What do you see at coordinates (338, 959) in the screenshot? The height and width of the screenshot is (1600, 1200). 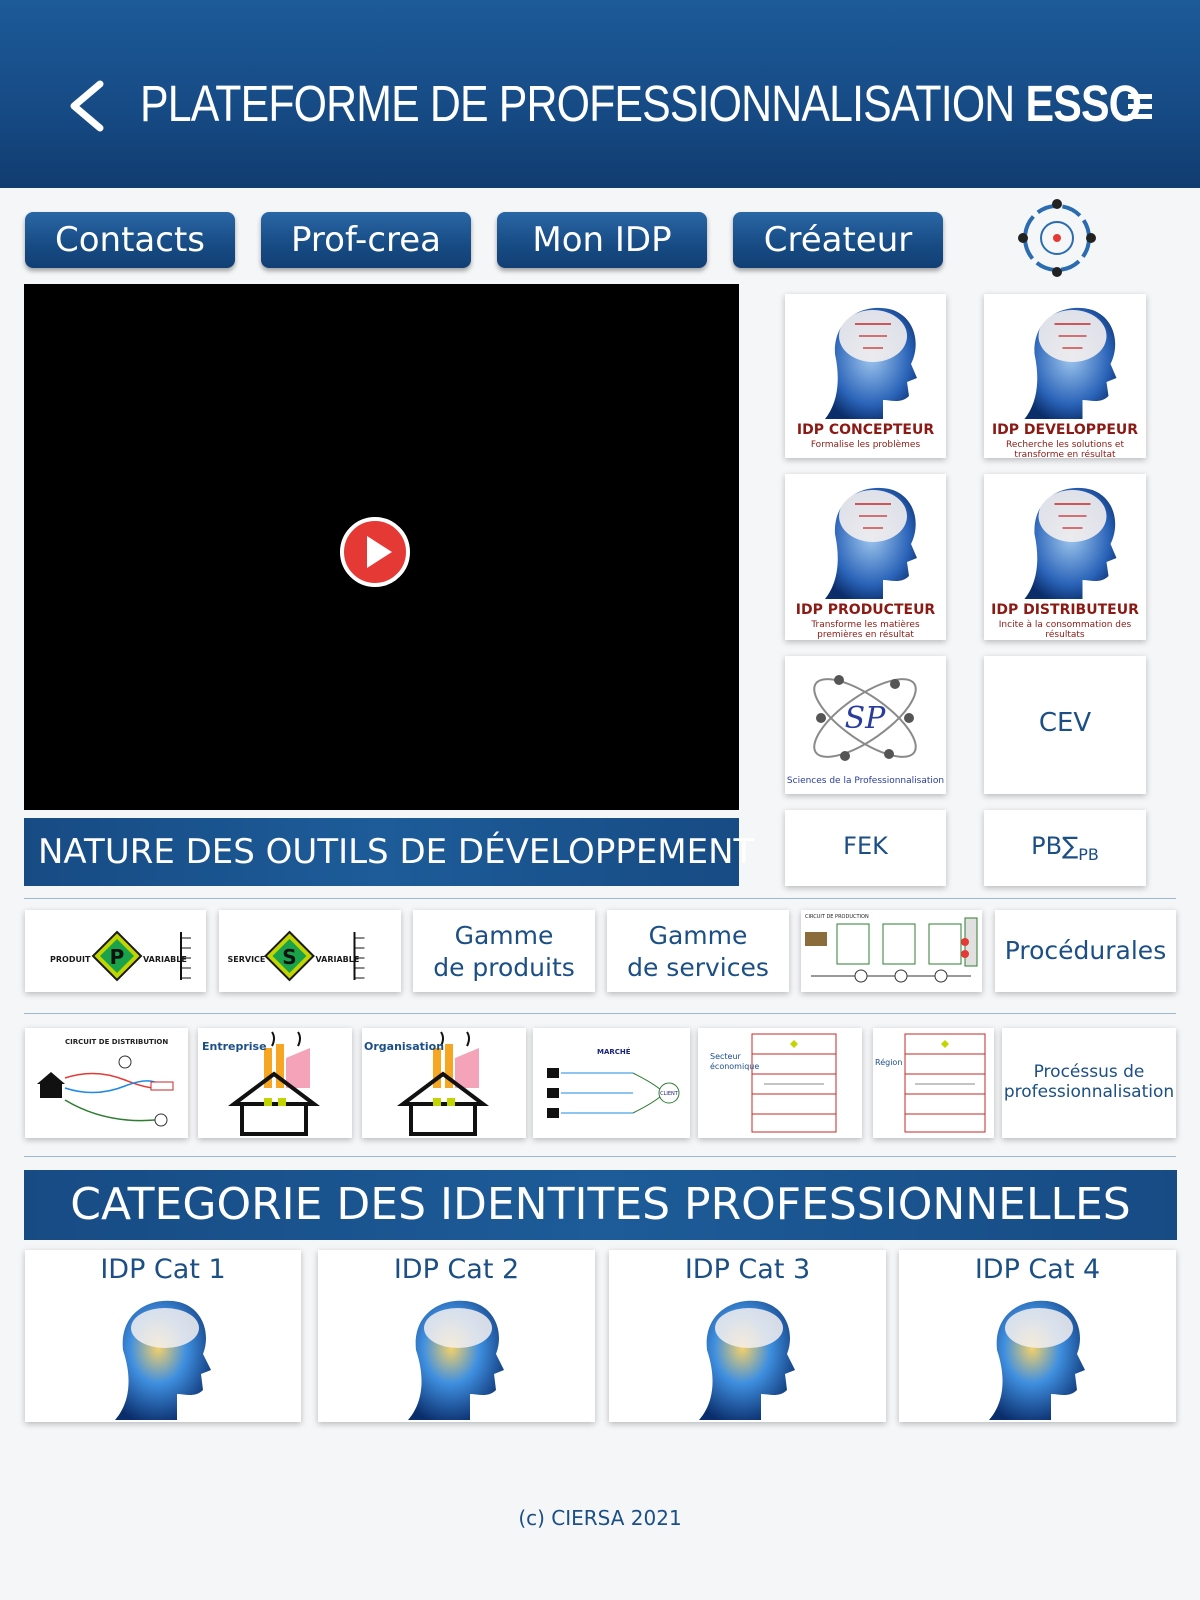 I see `service-right-label: VARIABLE` at bounding box center [338, 959].